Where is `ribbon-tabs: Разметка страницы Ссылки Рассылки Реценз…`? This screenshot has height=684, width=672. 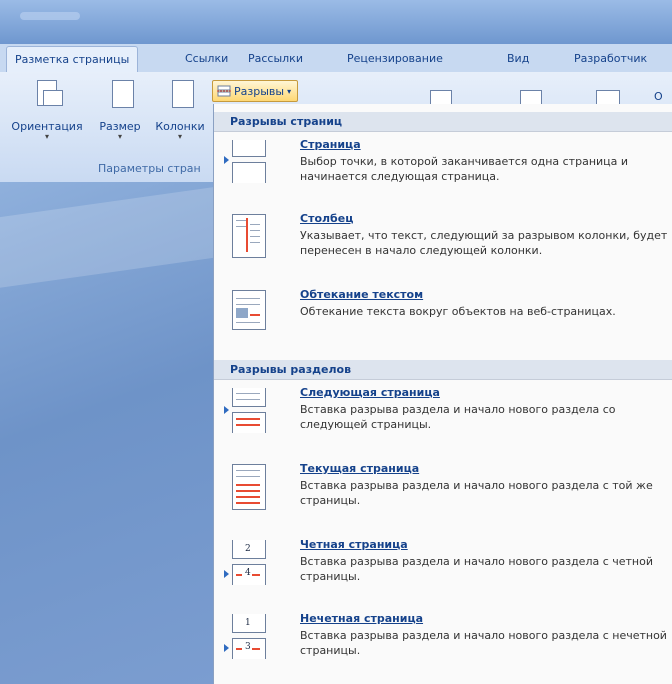 ribbon-tabs: Разметка страницы Ссылки Рассылки Реценз… is located at coordinates (336, 58).